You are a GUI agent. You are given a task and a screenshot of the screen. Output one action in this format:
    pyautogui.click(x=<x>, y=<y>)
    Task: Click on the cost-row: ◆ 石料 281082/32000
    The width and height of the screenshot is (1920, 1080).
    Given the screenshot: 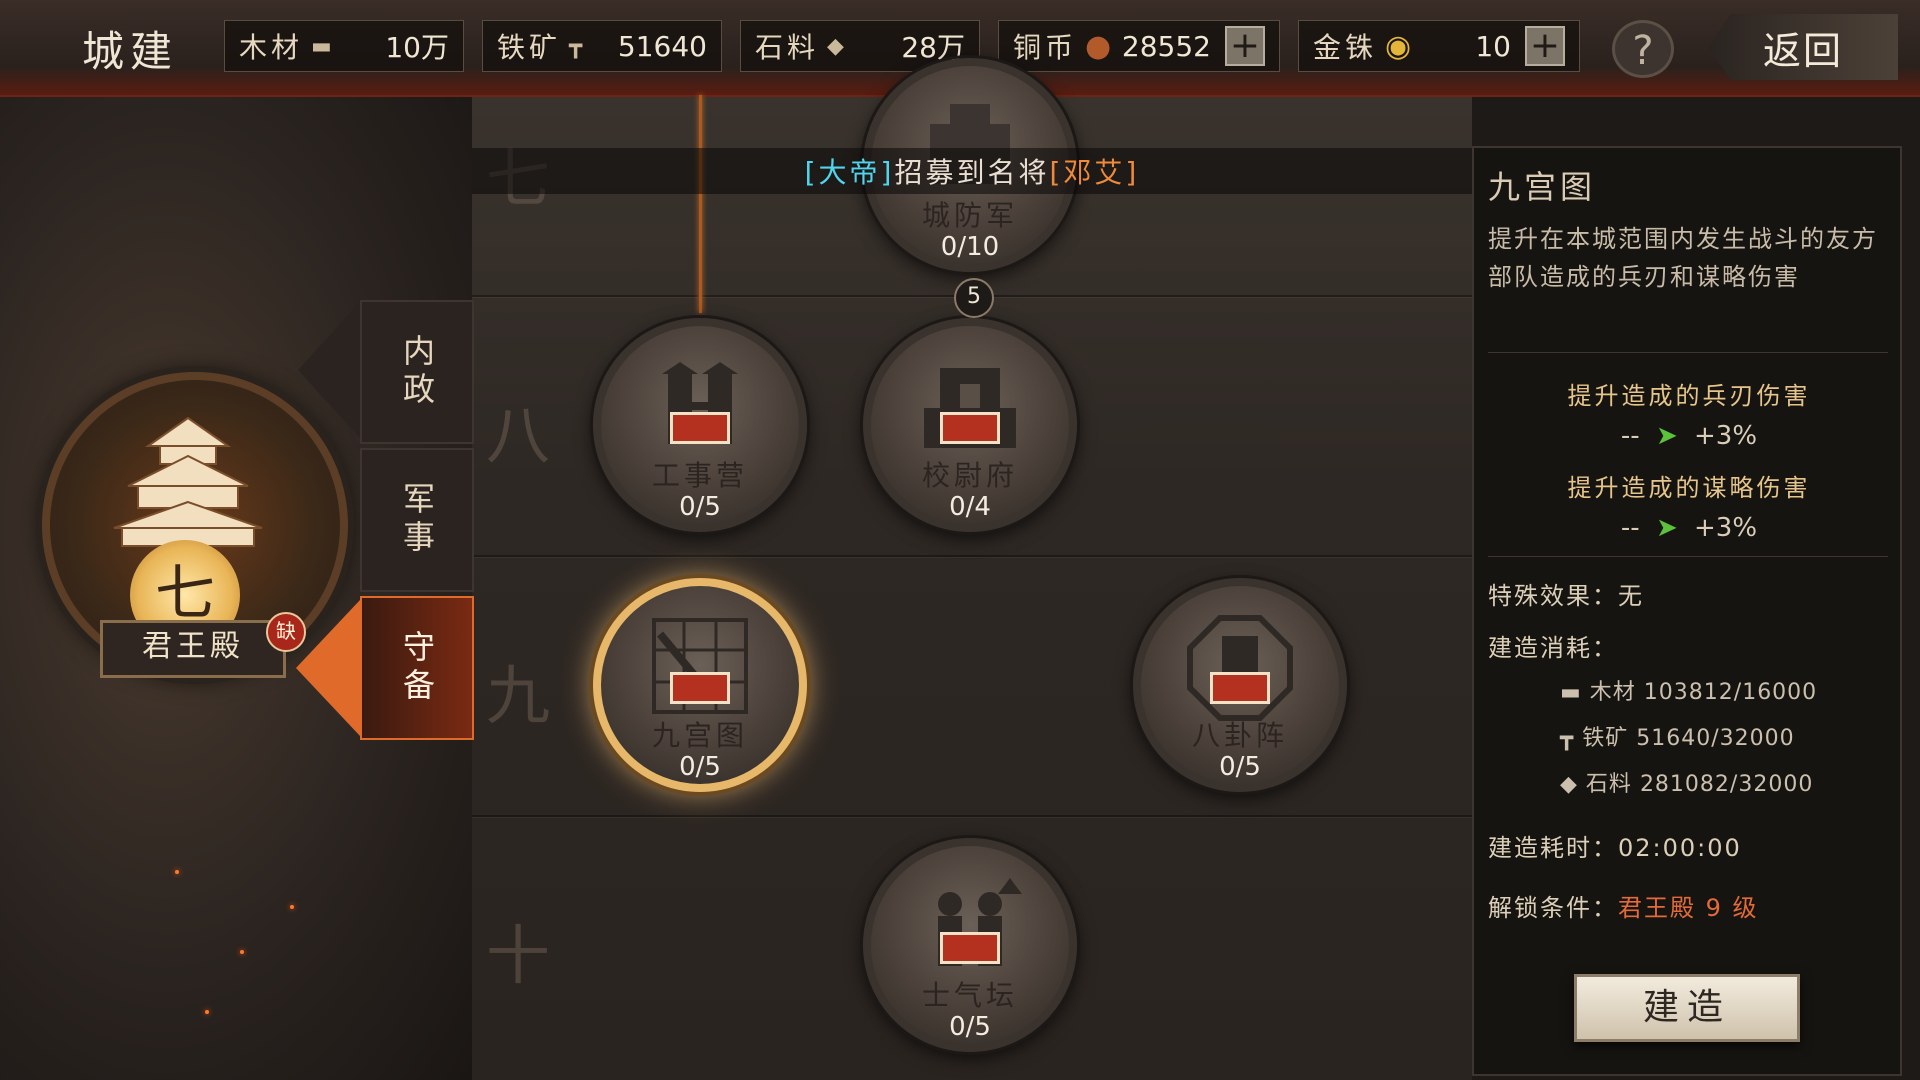 What is the action you would take?
    pyautogui.click(x=1686, y=782)
    